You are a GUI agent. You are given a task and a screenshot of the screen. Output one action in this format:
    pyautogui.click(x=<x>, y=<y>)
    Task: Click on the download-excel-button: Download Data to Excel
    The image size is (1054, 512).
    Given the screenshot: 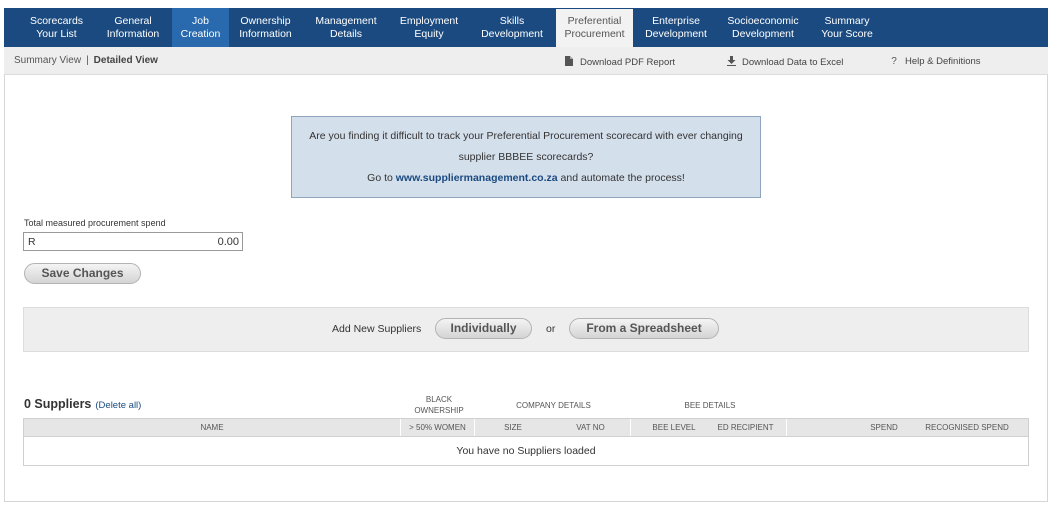 What is the action you would take?
    pyautogui.click(x=784, y=62)
    